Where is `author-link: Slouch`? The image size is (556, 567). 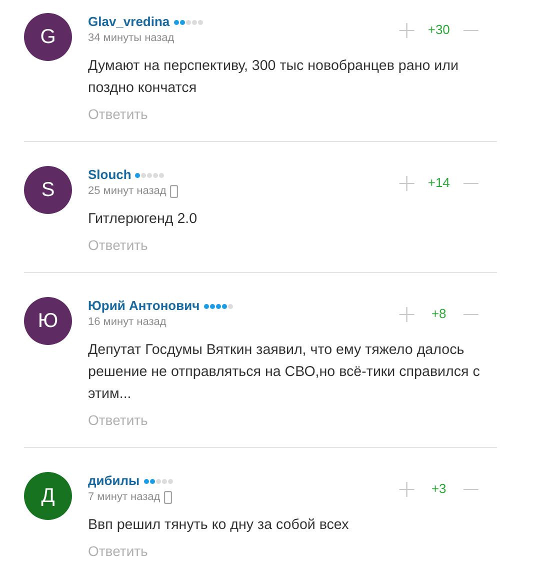 author-link: Slouch is located at coordinates (110, 174).